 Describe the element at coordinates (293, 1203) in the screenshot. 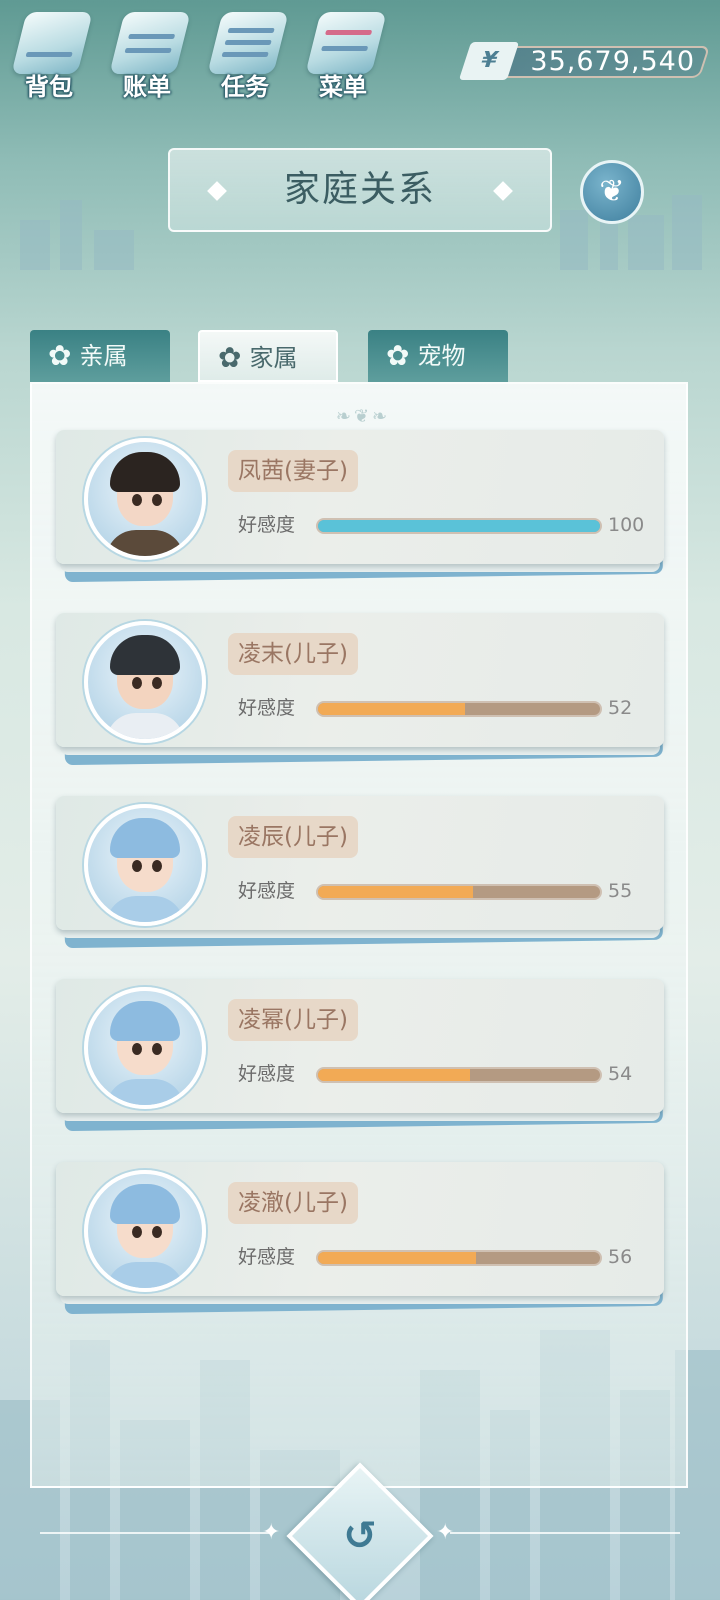

I see `member-name: 凌澈(儿子)` at that location.